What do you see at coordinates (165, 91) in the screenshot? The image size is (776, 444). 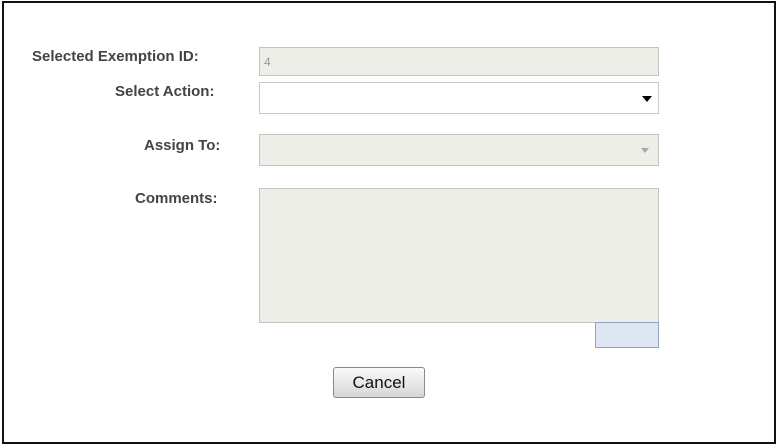 I see `select-action-label: Select Action:` at bounding box center [165, 91].